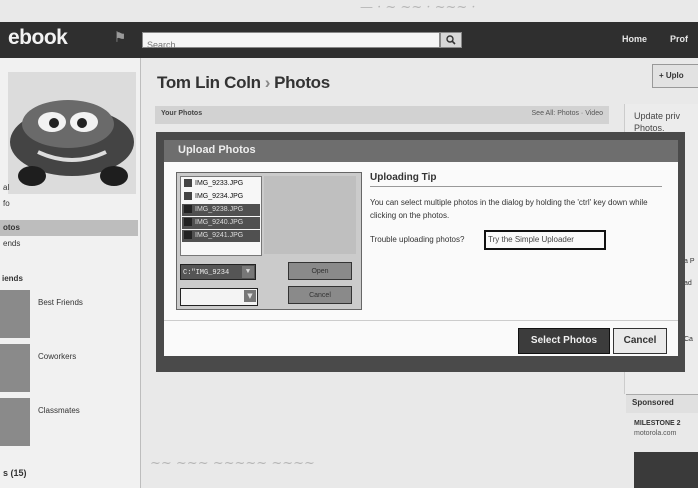 The image size is (698, 488). What do you see at coordinates (320, 271) in the screenshot?
I see `dialog-open-button: Open` at bounding box center [320, 271].